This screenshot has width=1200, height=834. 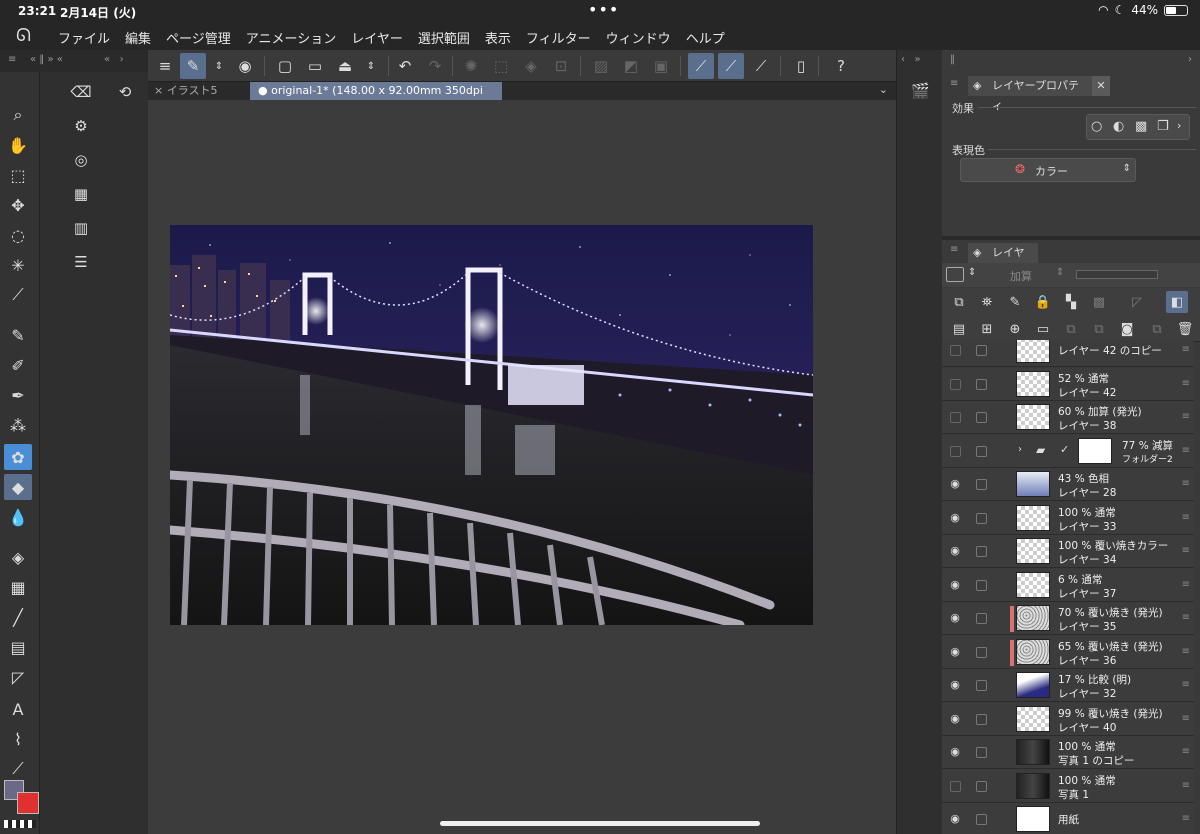 I want to click on layer-row: ◉ 70 % 覆い焼き (発光) レイヤー 35 ≡, so click(x=1068, y=618).